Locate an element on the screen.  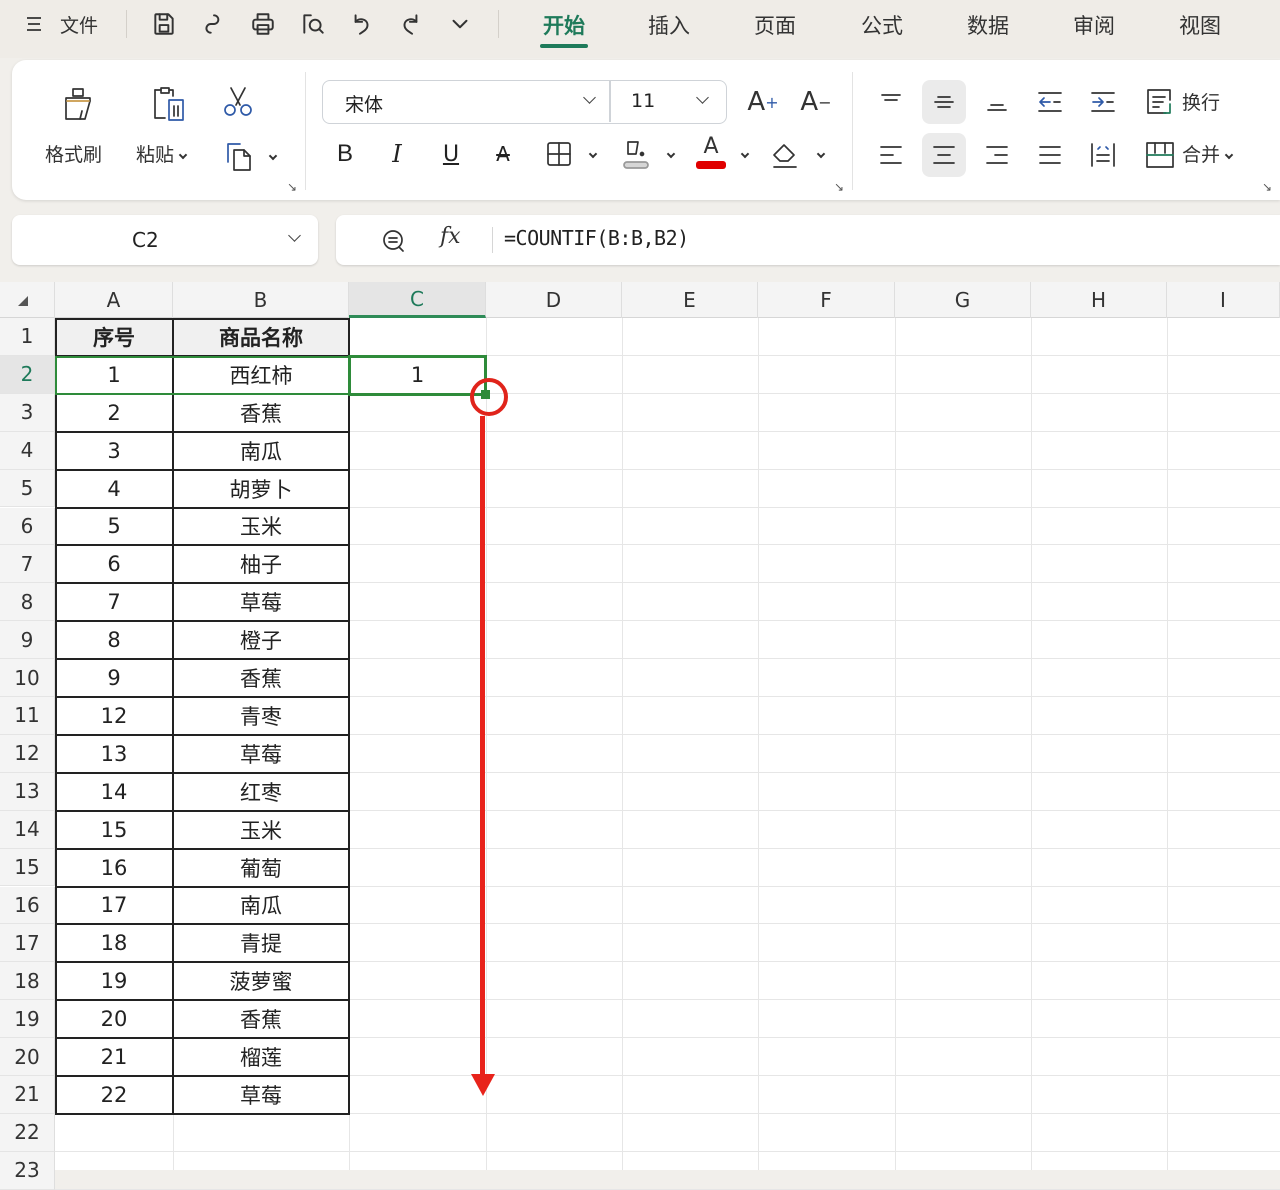
zoom-formula-icon is located at coordinates (394, 243).